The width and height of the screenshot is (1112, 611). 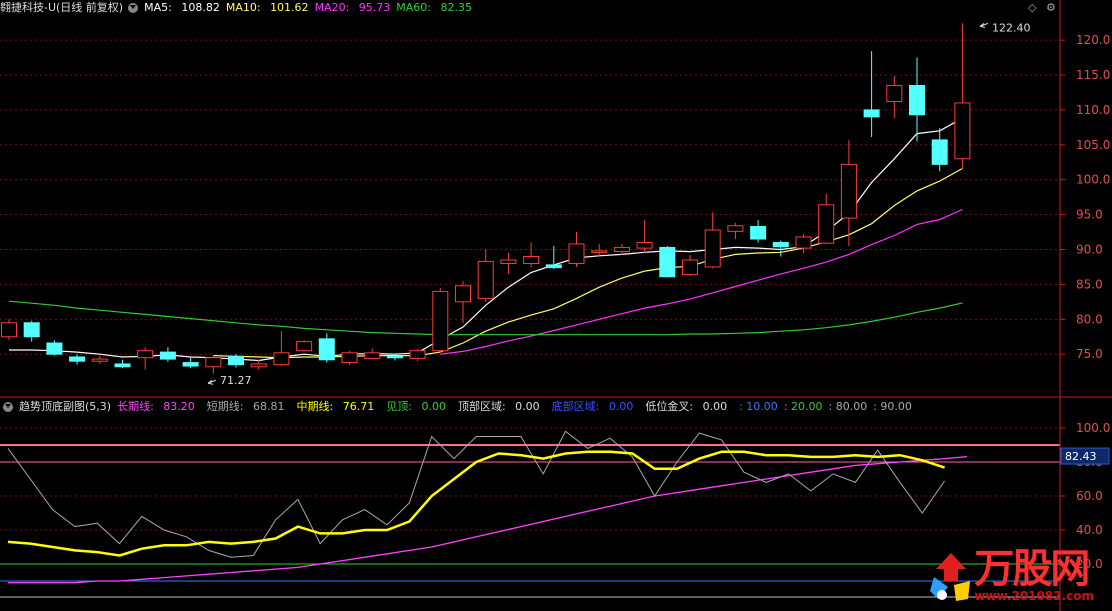 What do you see at coordinates (1093, 145) in the screenshot?
I see `y-tick-label: 105.0` at bounding box center [1093, 145].